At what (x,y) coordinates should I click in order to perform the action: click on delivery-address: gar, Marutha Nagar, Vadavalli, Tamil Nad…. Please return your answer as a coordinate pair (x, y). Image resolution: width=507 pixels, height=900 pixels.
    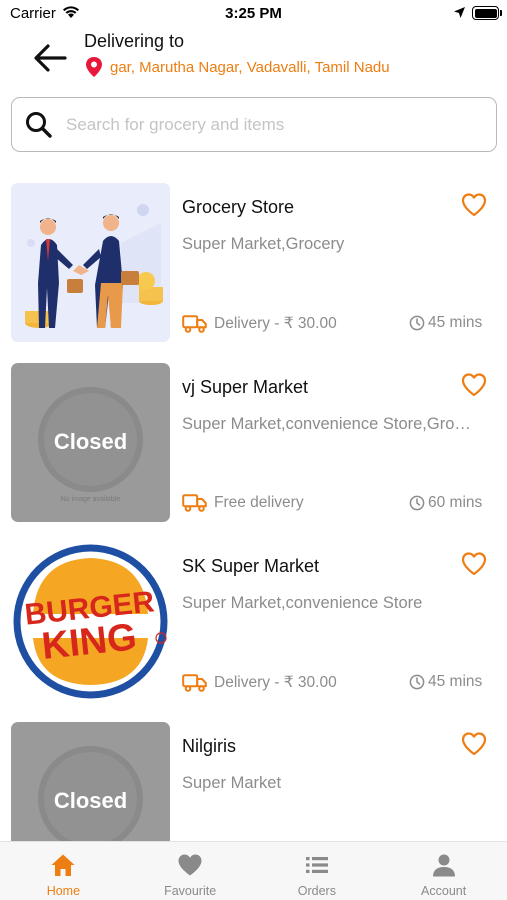
    Looking at the image, I should click on (237, 67).